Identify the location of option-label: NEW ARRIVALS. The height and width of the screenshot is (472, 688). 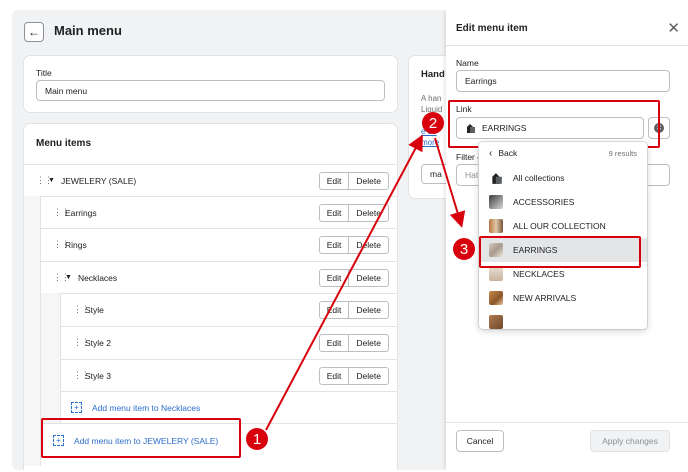
(545, 298).